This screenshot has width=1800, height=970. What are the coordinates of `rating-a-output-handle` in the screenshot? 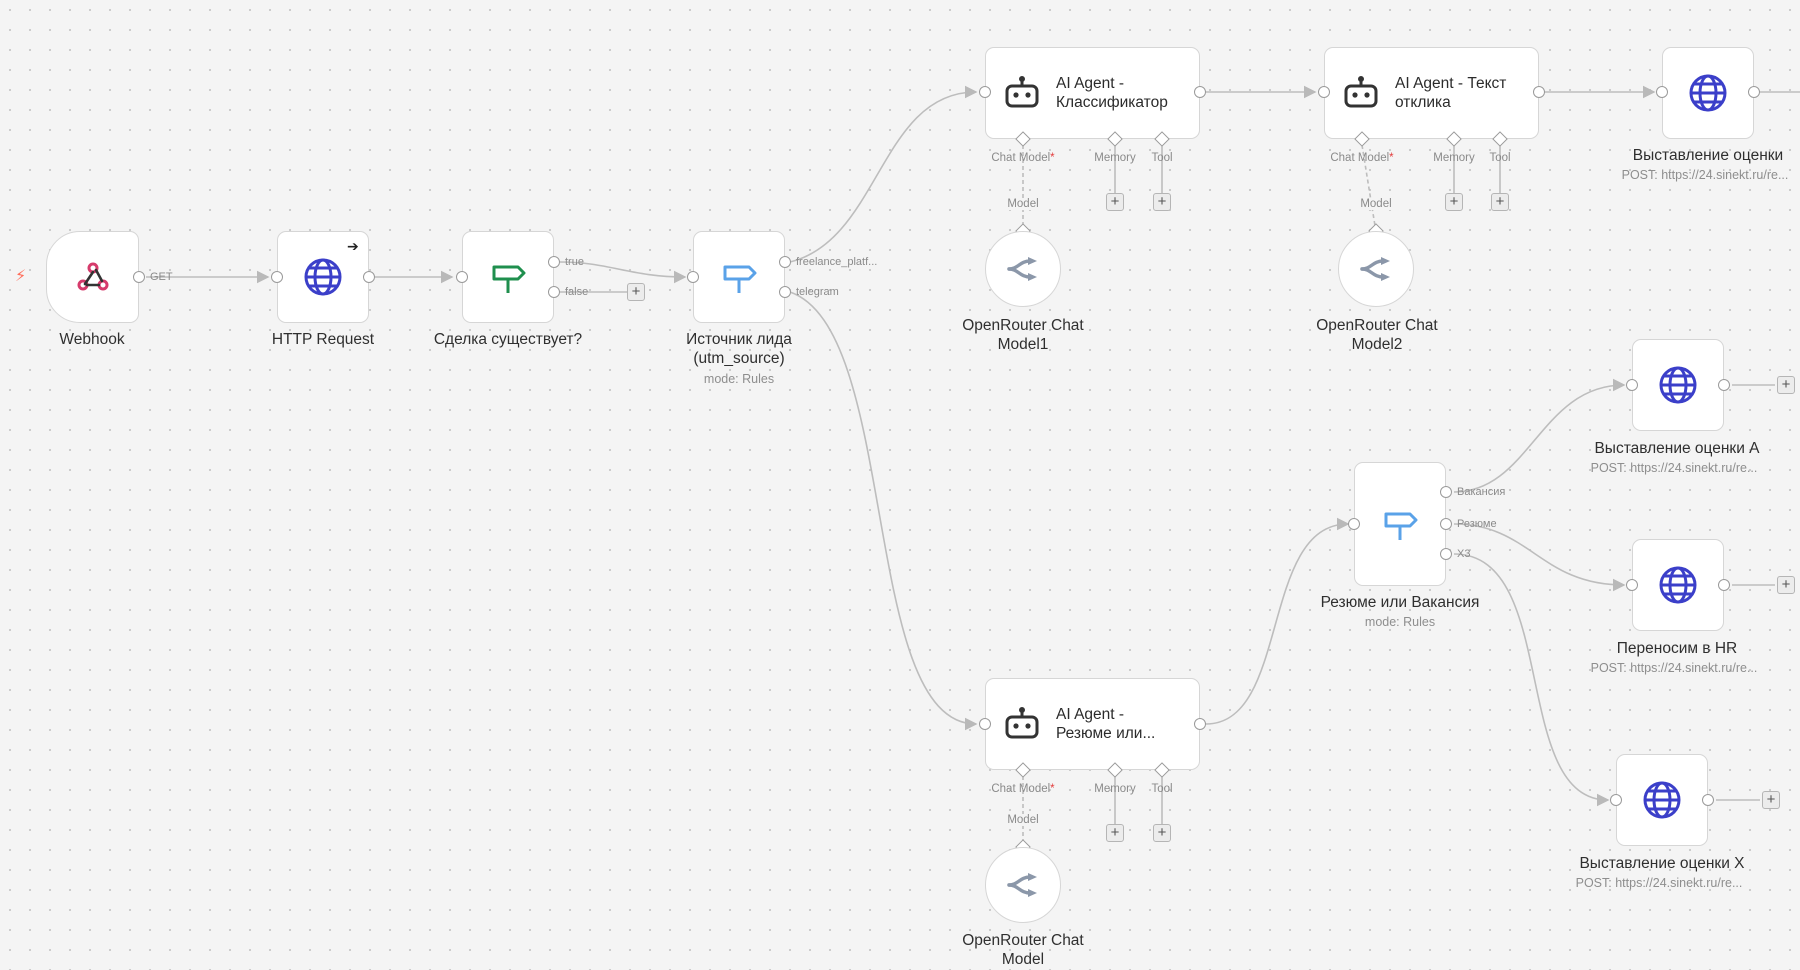 It's located at (1724, 385).